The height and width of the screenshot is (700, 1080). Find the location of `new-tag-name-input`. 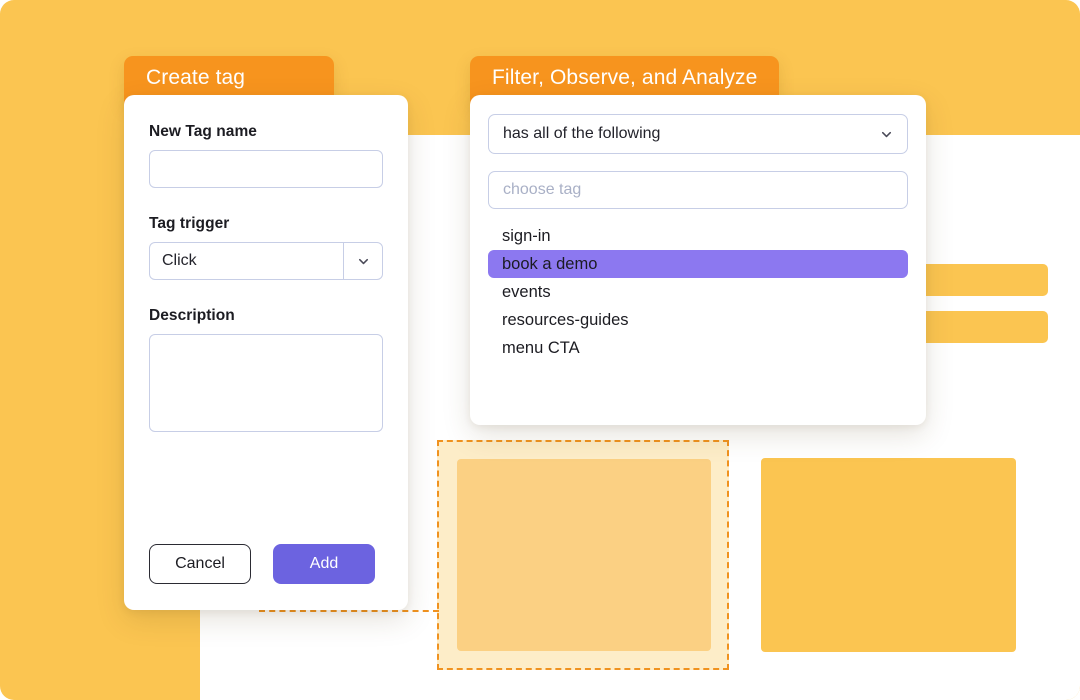

new-tag-name-input is located at coordinates (266, 169).